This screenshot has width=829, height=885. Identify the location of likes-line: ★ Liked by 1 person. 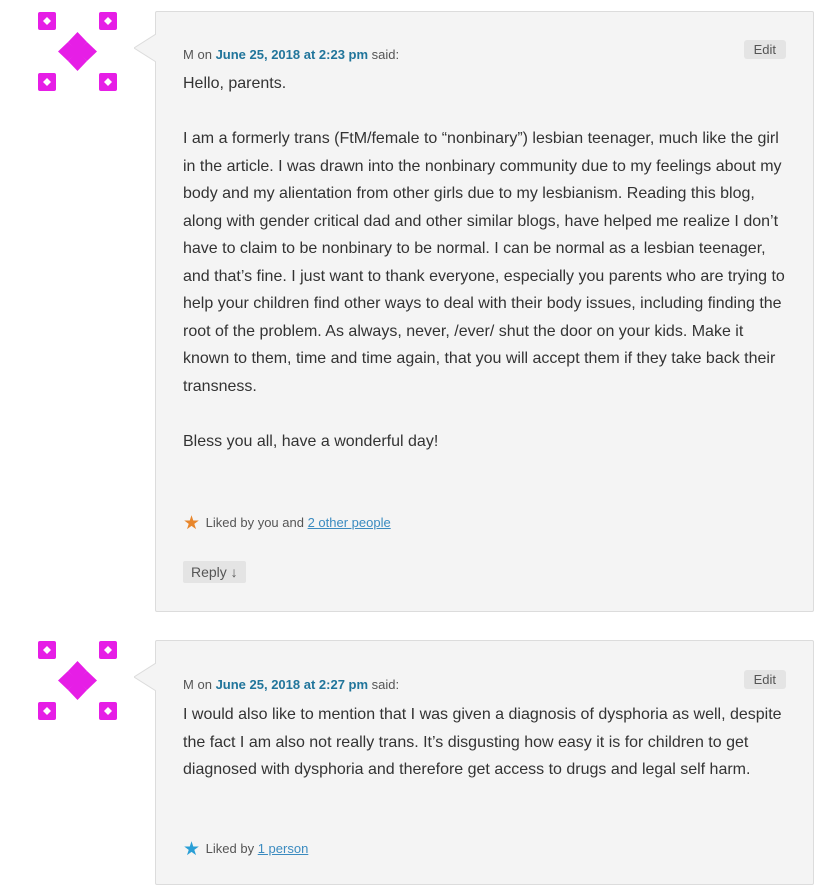
(245, 849).